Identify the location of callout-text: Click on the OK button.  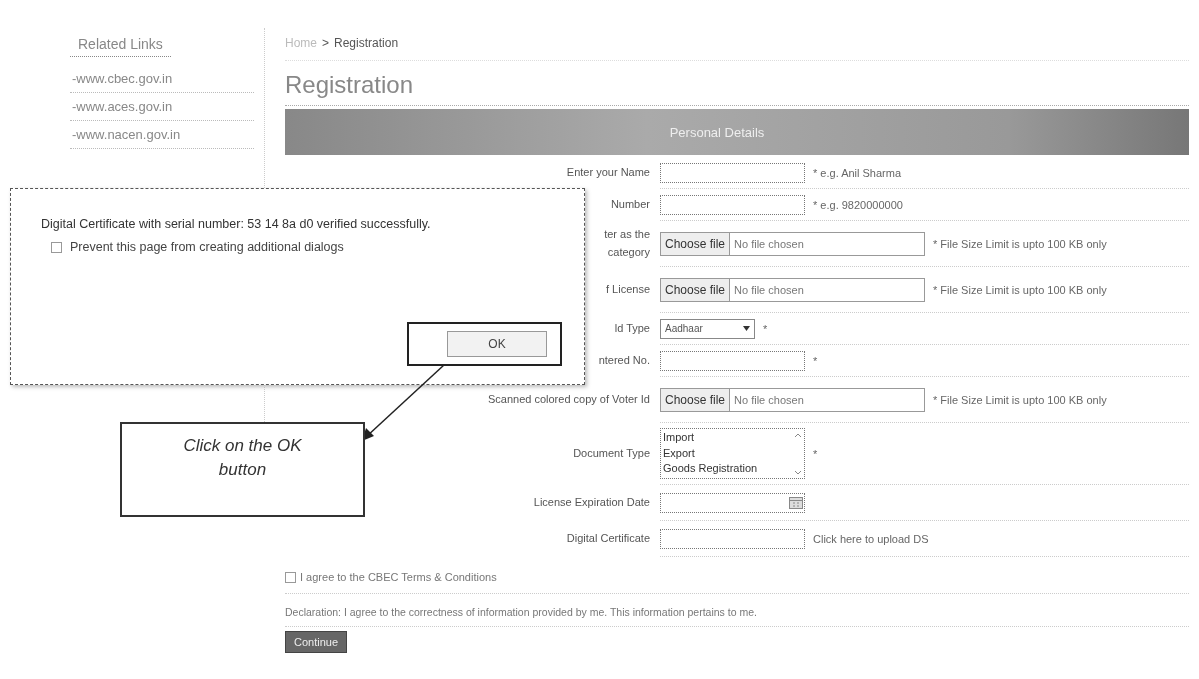
(242, 458).